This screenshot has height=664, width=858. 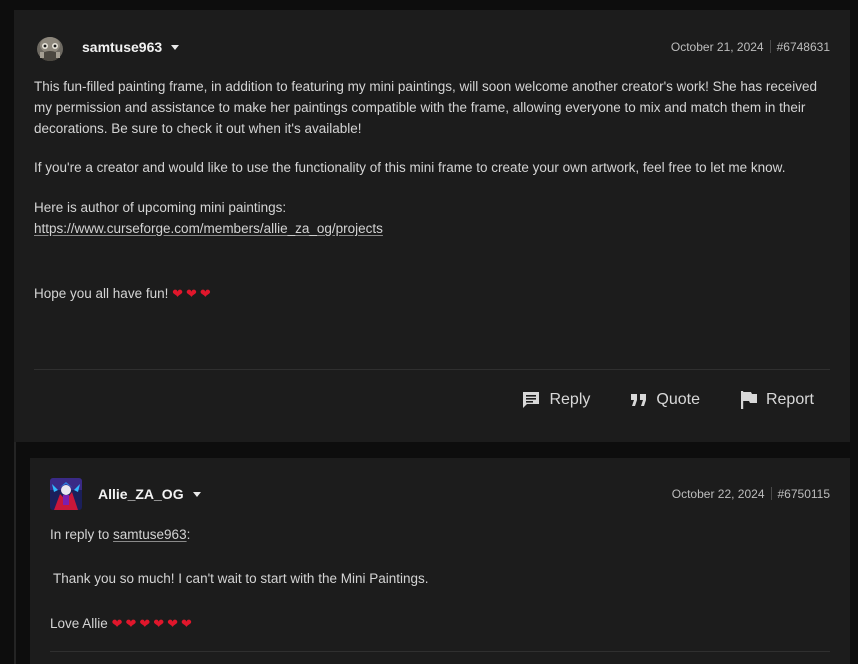 What do you see at coordinates (804, 494) in the screenshot?
I see `comment-id: #6750115` at bounding box center [804, 494].